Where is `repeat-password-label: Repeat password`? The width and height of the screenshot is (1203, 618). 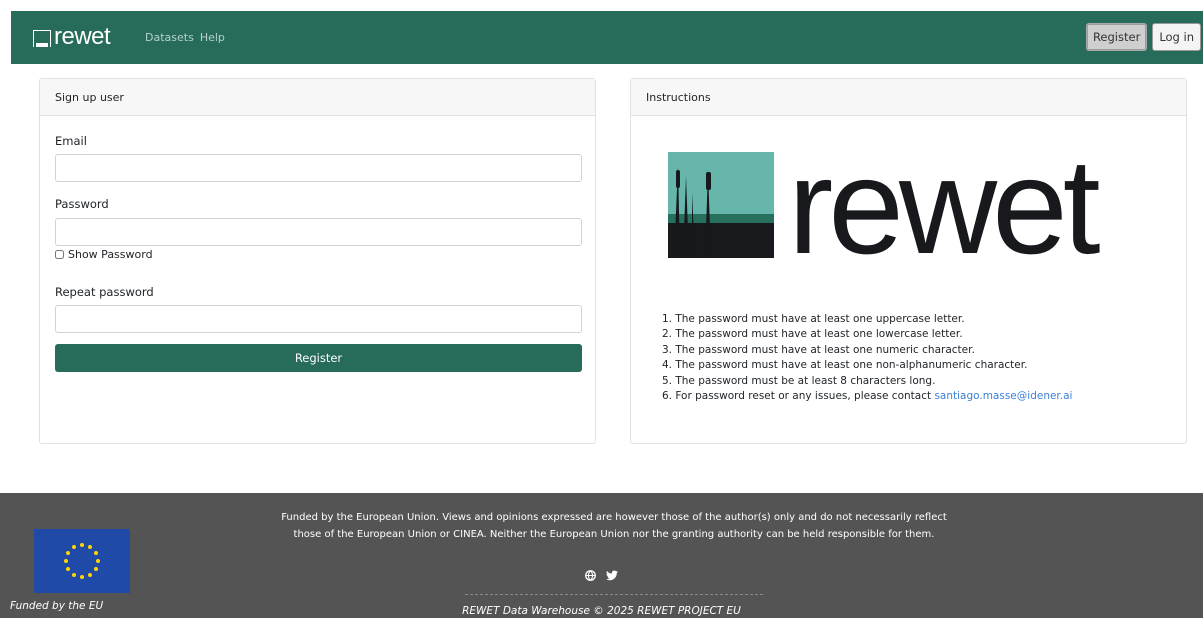
repeat-password-label: Repeat password is located at coordinates (104, 292).